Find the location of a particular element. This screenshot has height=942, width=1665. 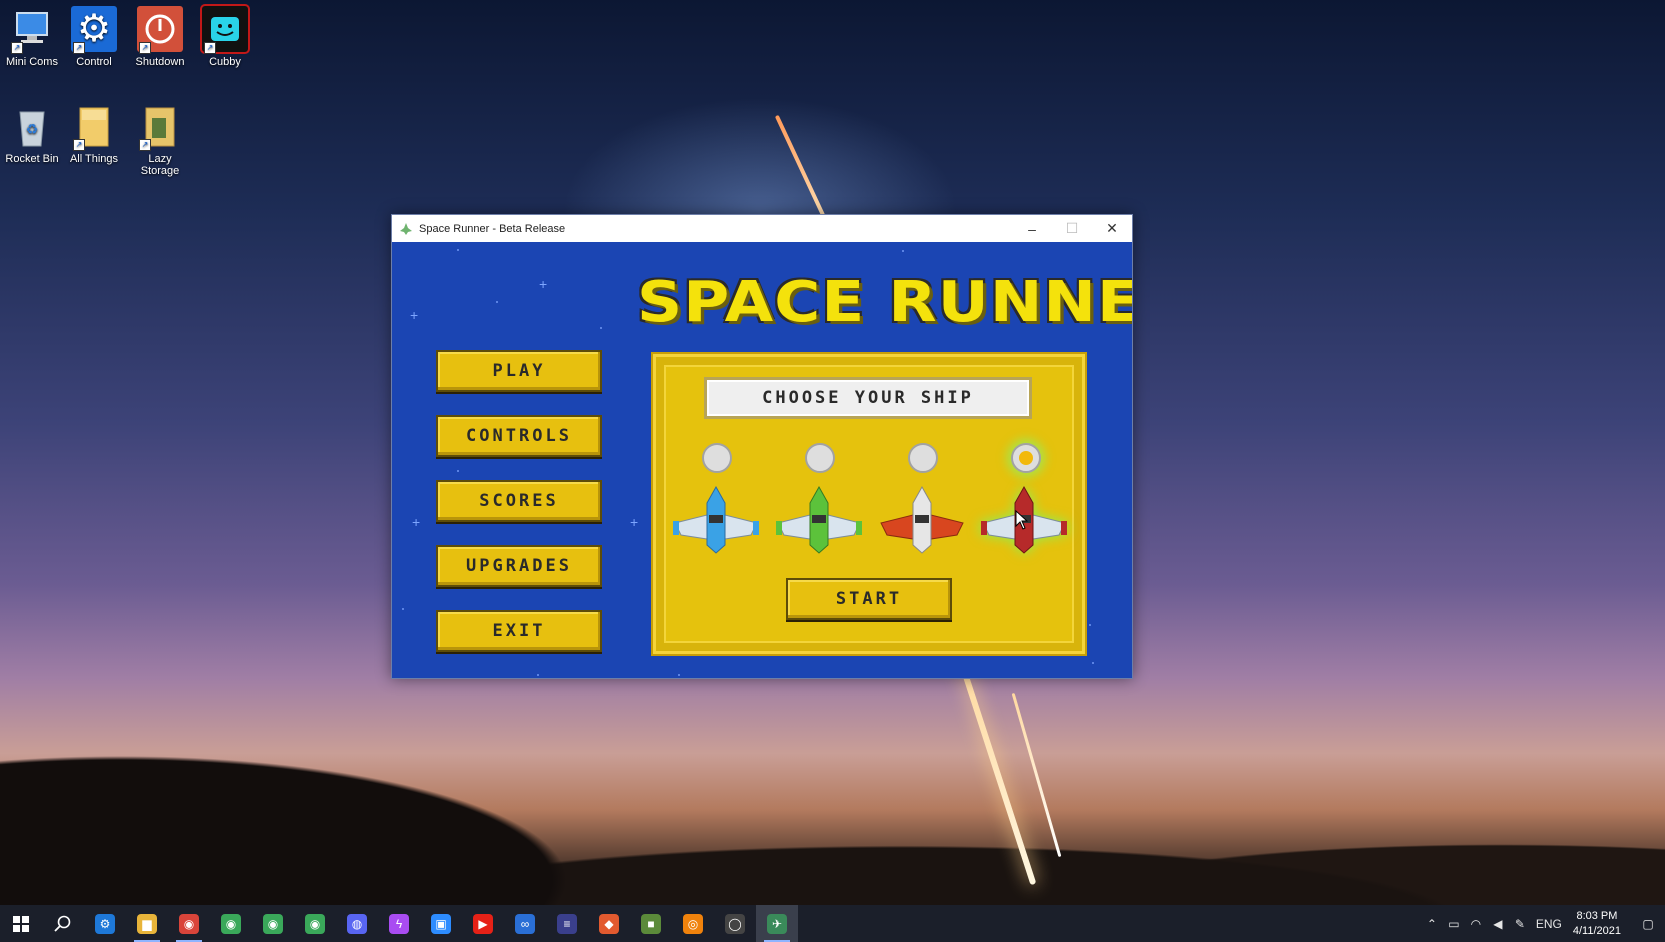

wallpaper-meteor-trail is located at coordinates (802, 170).